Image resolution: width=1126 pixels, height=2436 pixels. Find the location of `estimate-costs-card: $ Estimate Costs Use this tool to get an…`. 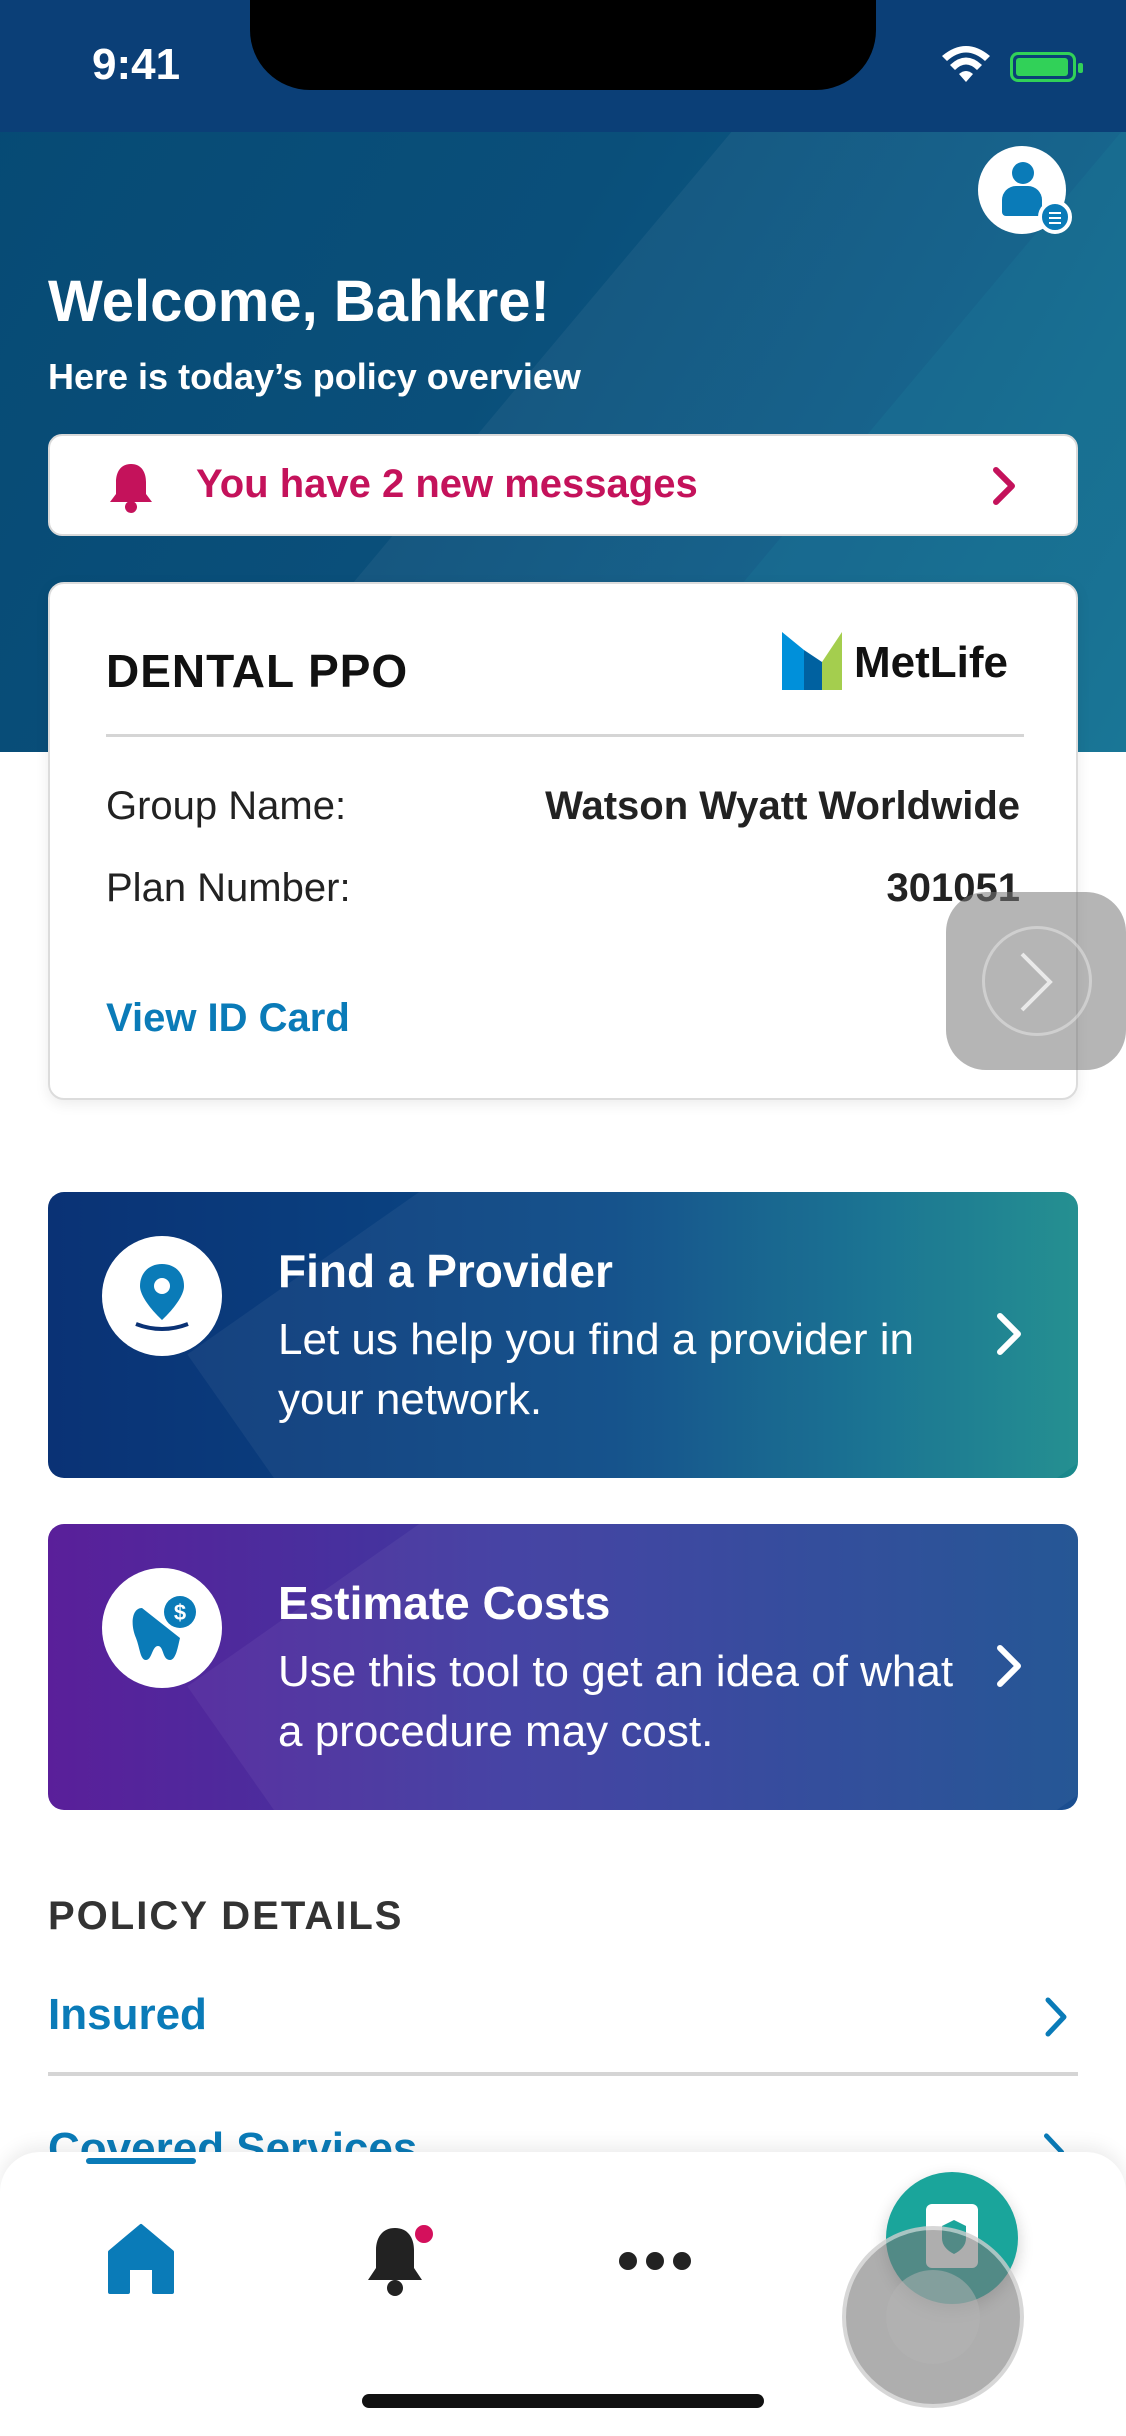

estimate-costs-card: $ Estimate Costs Use this tool to get an… is located at coordinates (563, 1667).